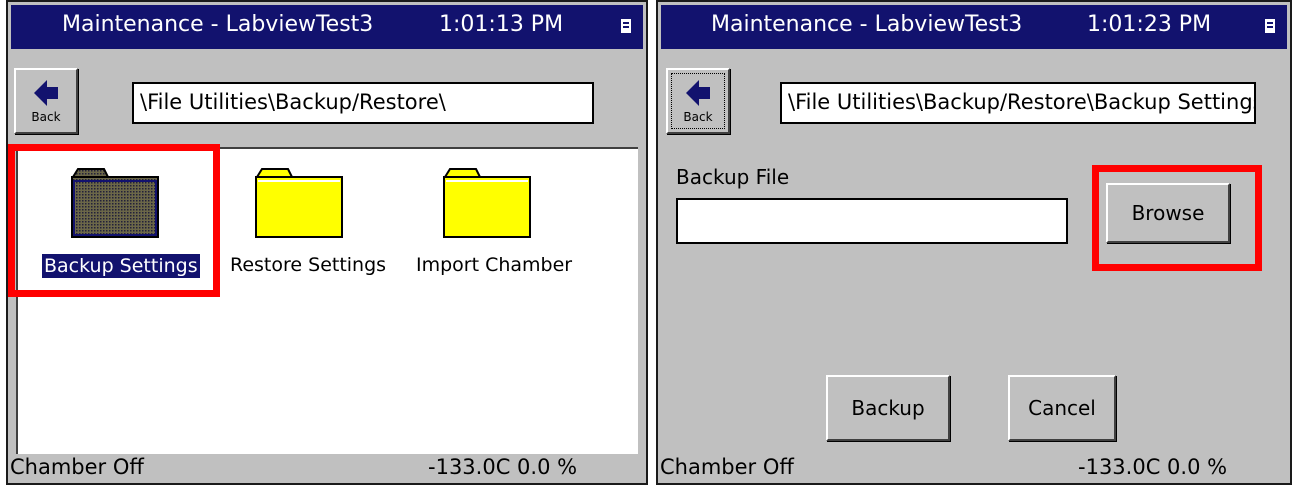  Describe the element at coordinates (501, 24) in the screenshot. I see `clock: 1:01:13 PM` at that location.